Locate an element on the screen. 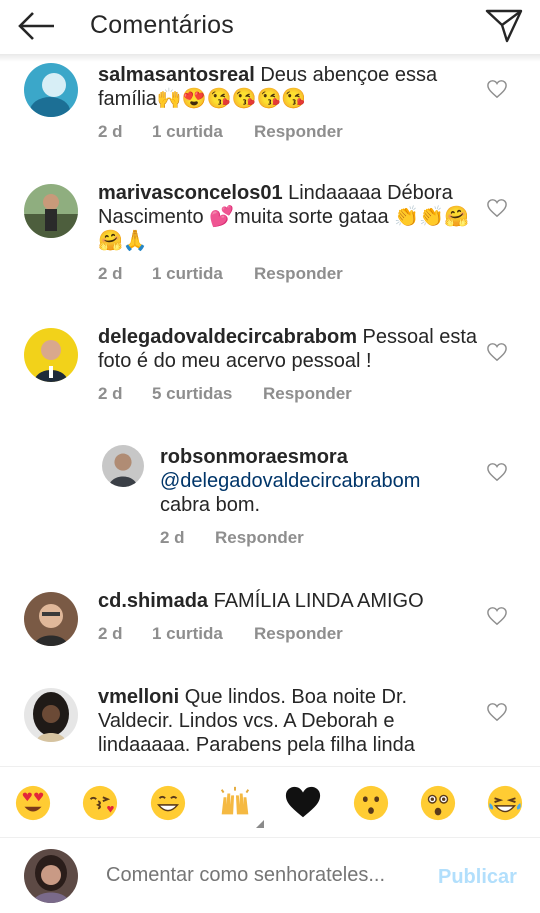 This screenshot has height=913, width=540. top-bar: Comentários is located at coordinates (270, 27).